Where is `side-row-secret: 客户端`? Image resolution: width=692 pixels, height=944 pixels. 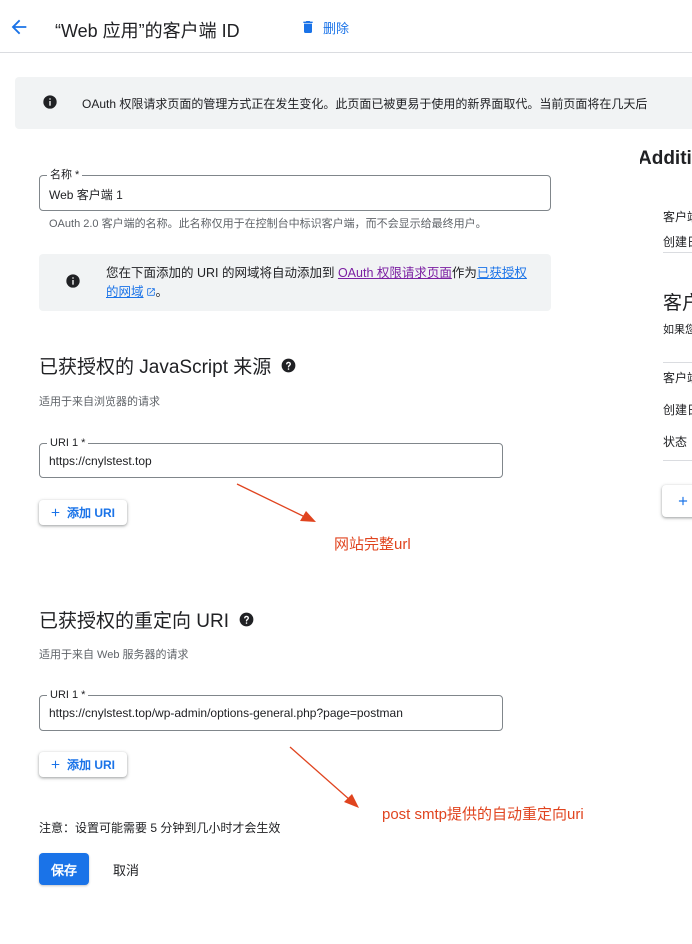
side-row-secret: 客户端 is located at coordinates (677, 378).